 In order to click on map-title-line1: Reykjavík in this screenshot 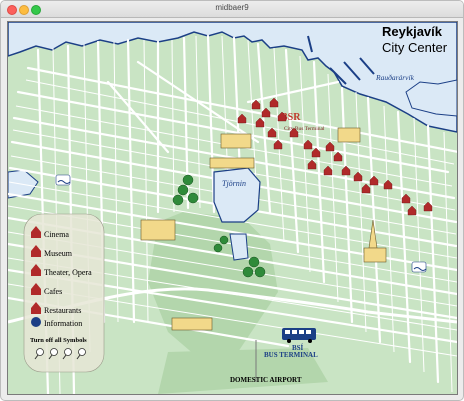, I will do `click(412, 31)`.